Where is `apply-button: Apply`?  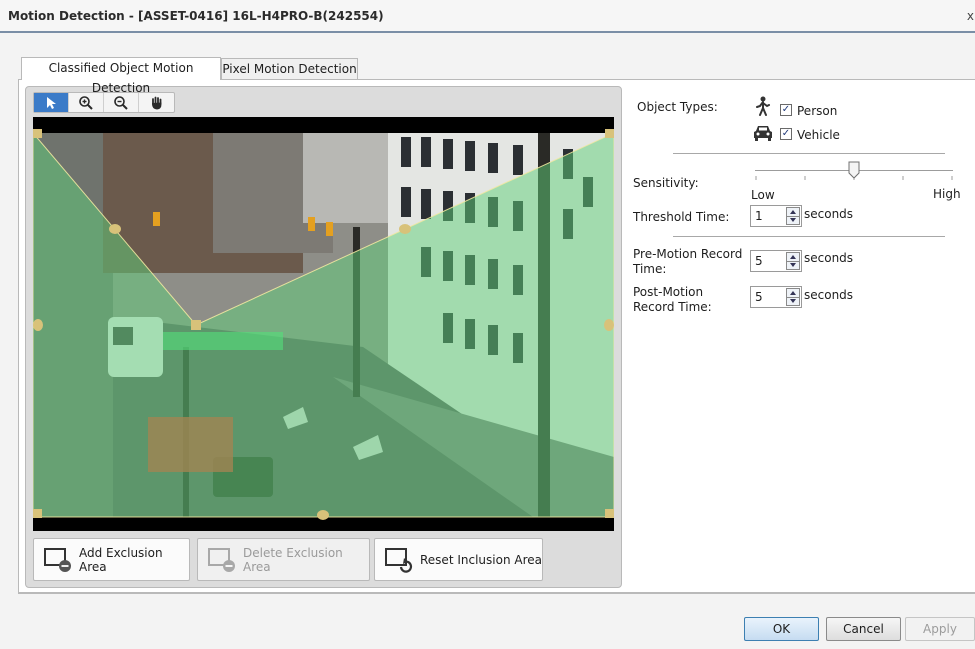 apply-button: Apply is located at coordinates (940, 629).